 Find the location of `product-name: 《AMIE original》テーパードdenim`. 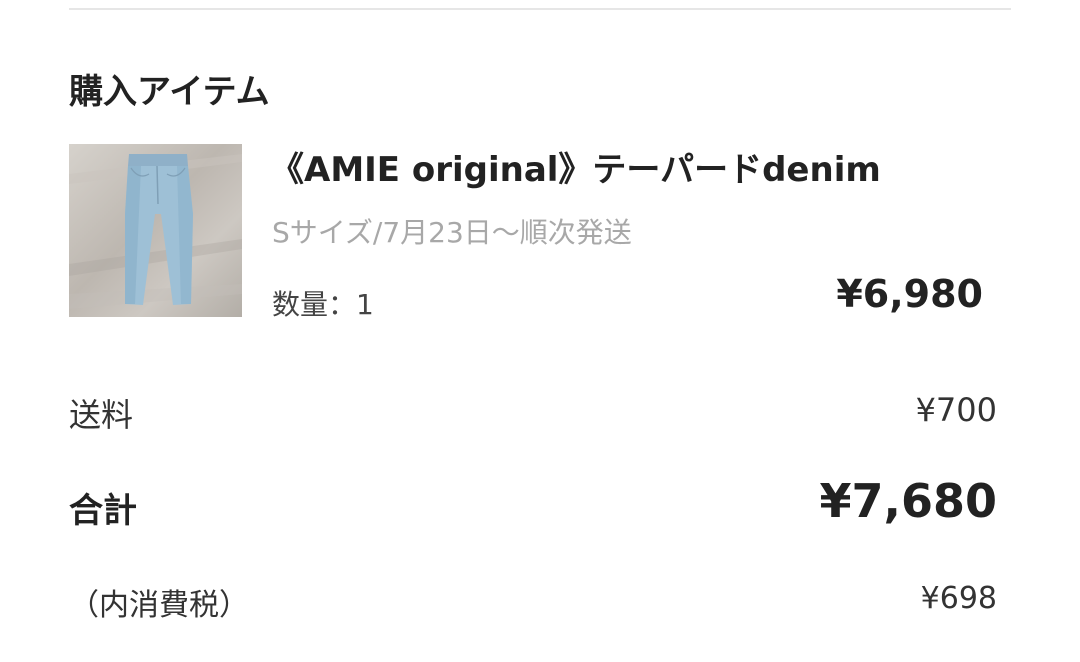

product-name: 《AMIE original》テーパードdenim is located at coordinates (575, 166).